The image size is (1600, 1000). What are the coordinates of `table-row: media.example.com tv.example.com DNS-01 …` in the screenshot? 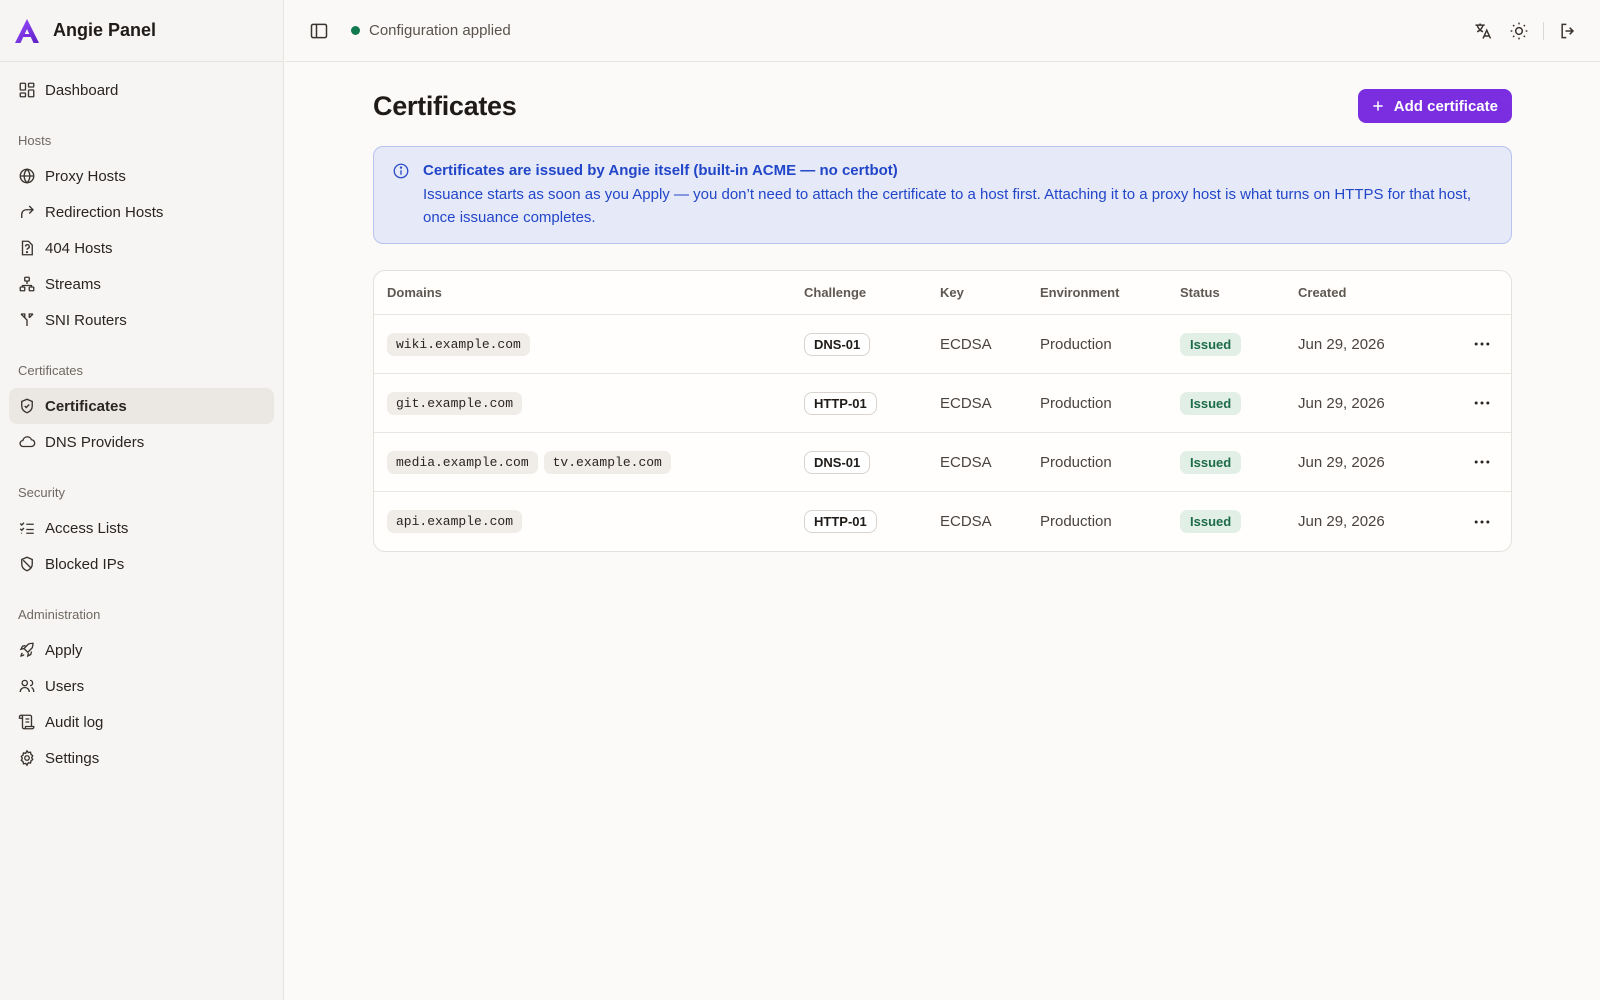 It's located at (942, 462).